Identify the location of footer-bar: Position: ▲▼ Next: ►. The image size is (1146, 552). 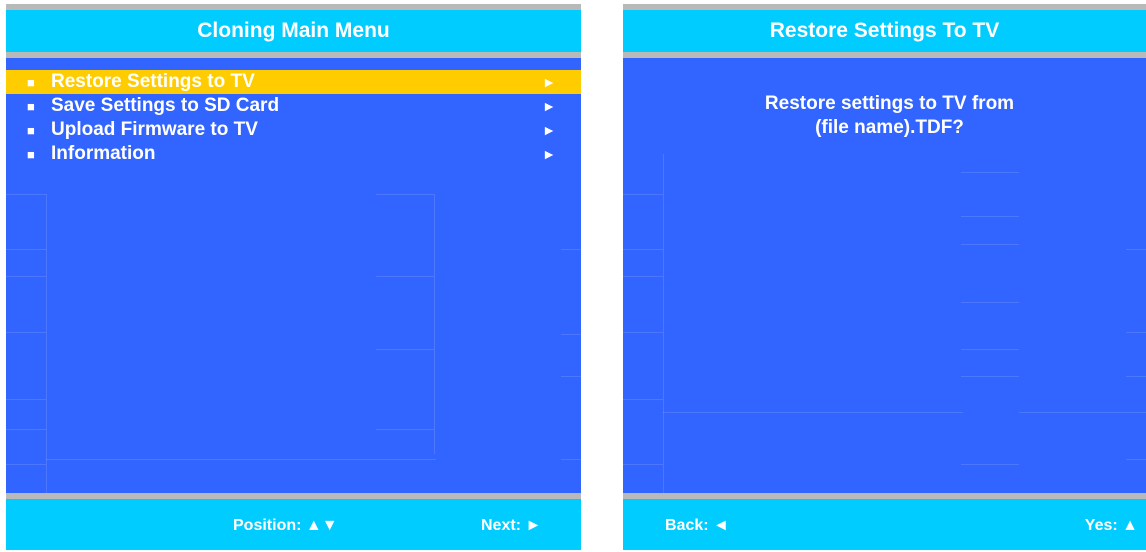
(293, 524).